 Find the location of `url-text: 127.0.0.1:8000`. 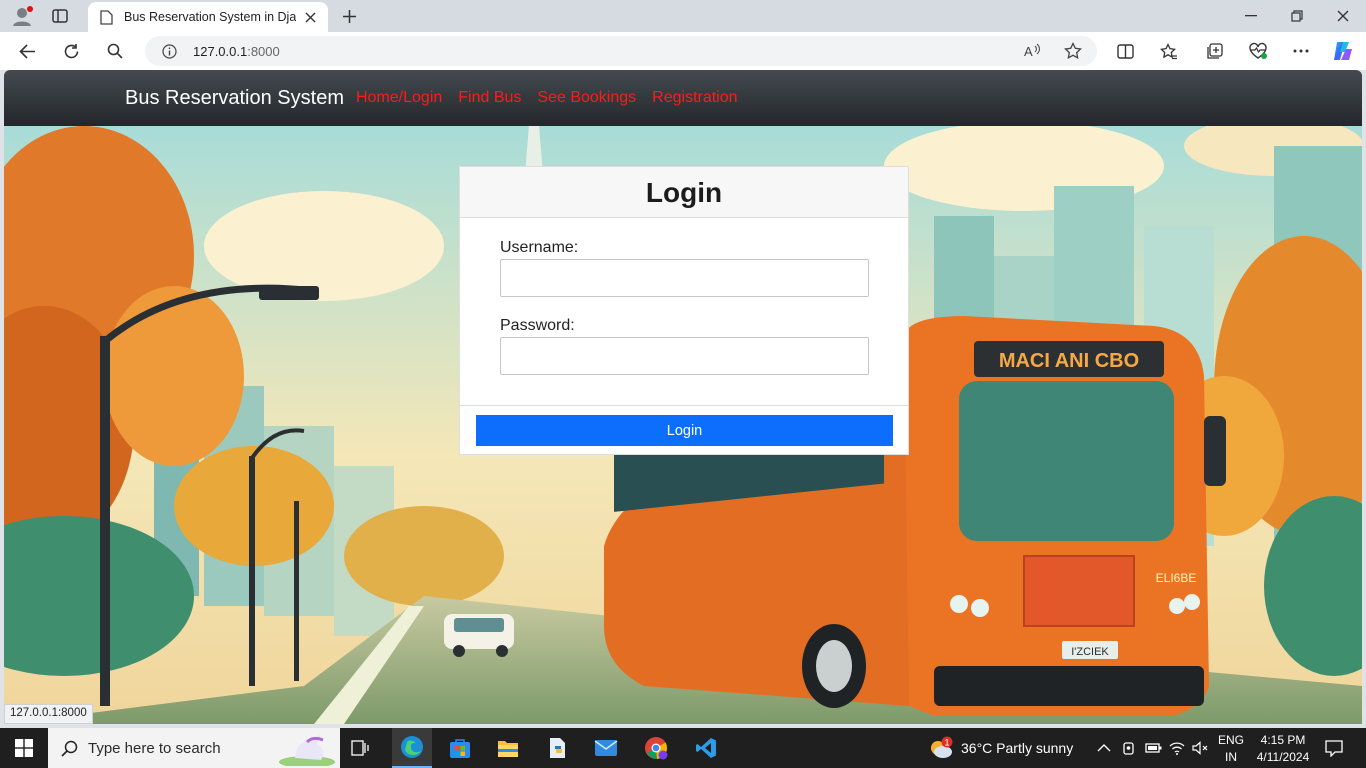

url-text: 127.0.0.1:8000 is located at coordinates (236, 51).